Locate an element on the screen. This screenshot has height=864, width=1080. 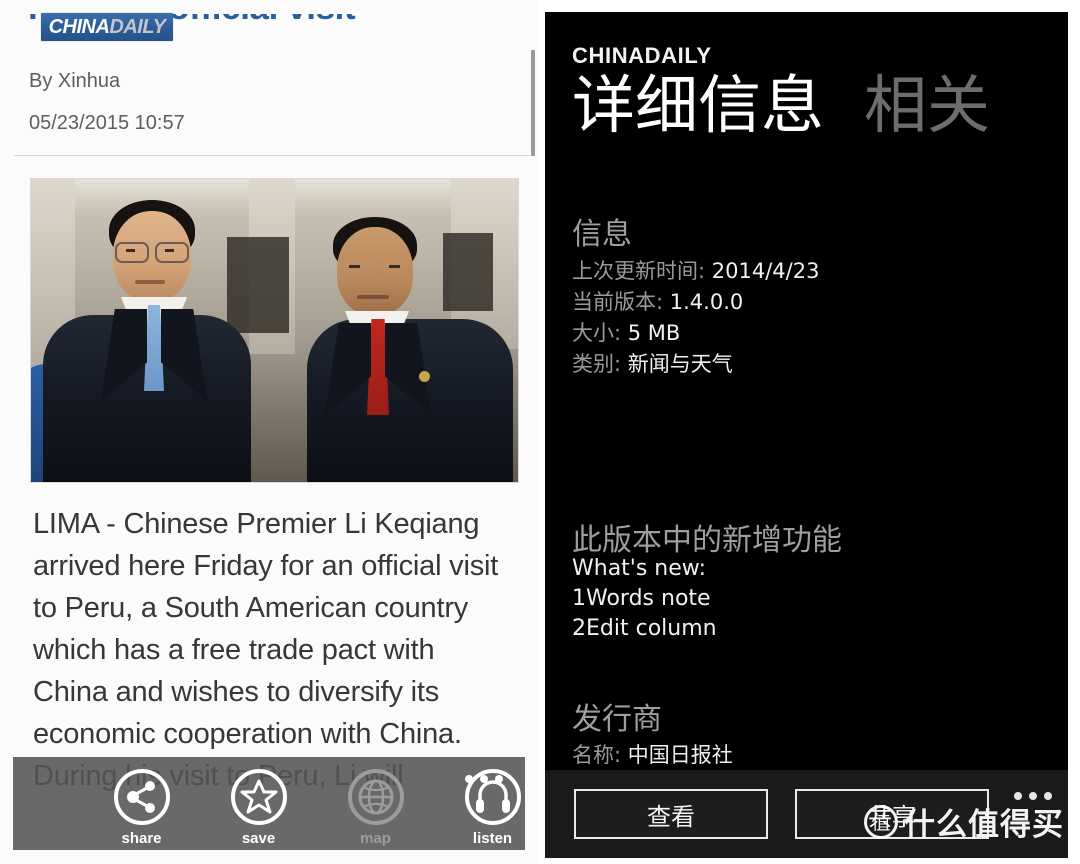
watermark-logo-icon: 值 is located at coordinates (881, 821).